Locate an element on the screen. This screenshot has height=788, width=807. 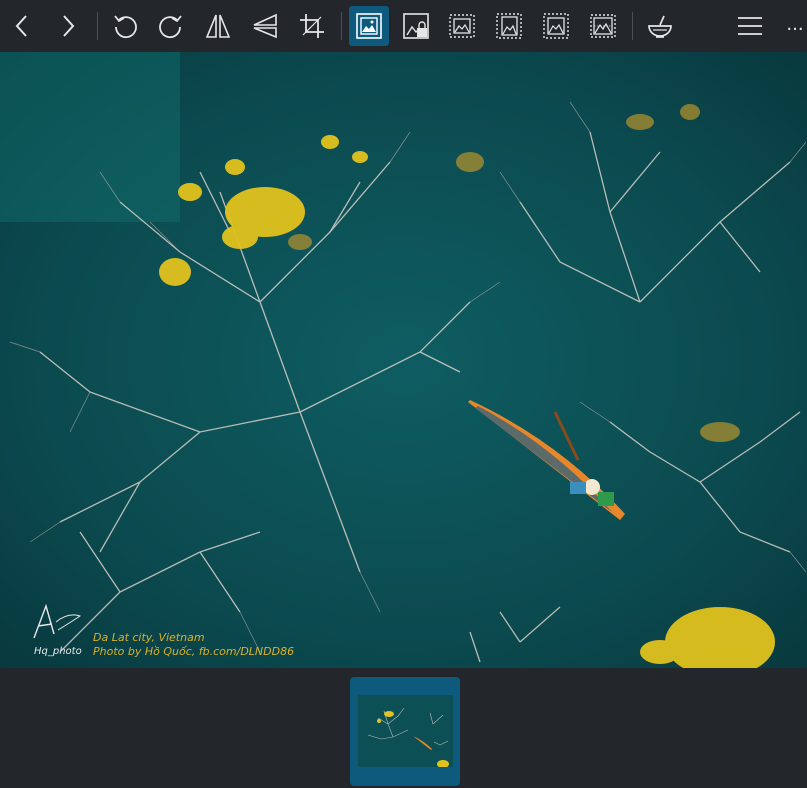
flip-horizontal-icon is located at coordinates (218, 26).